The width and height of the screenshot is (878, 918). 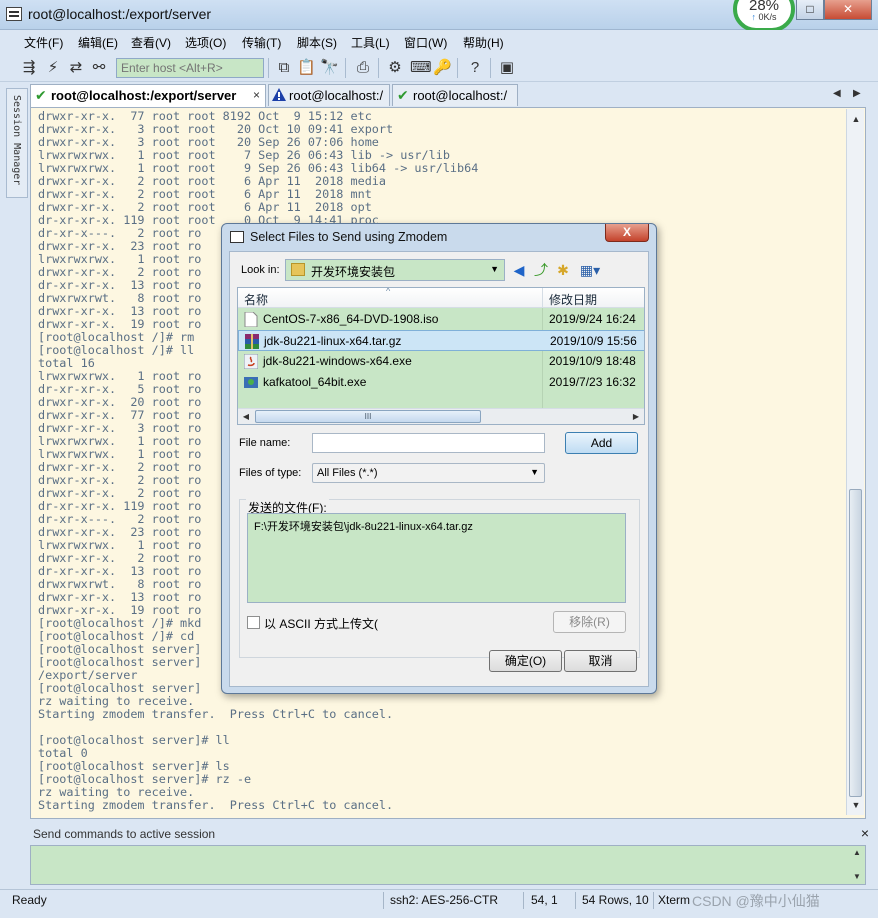 I want to click on tab-session-3: ✔ root@localhost:/, so click(x=455, y=95).